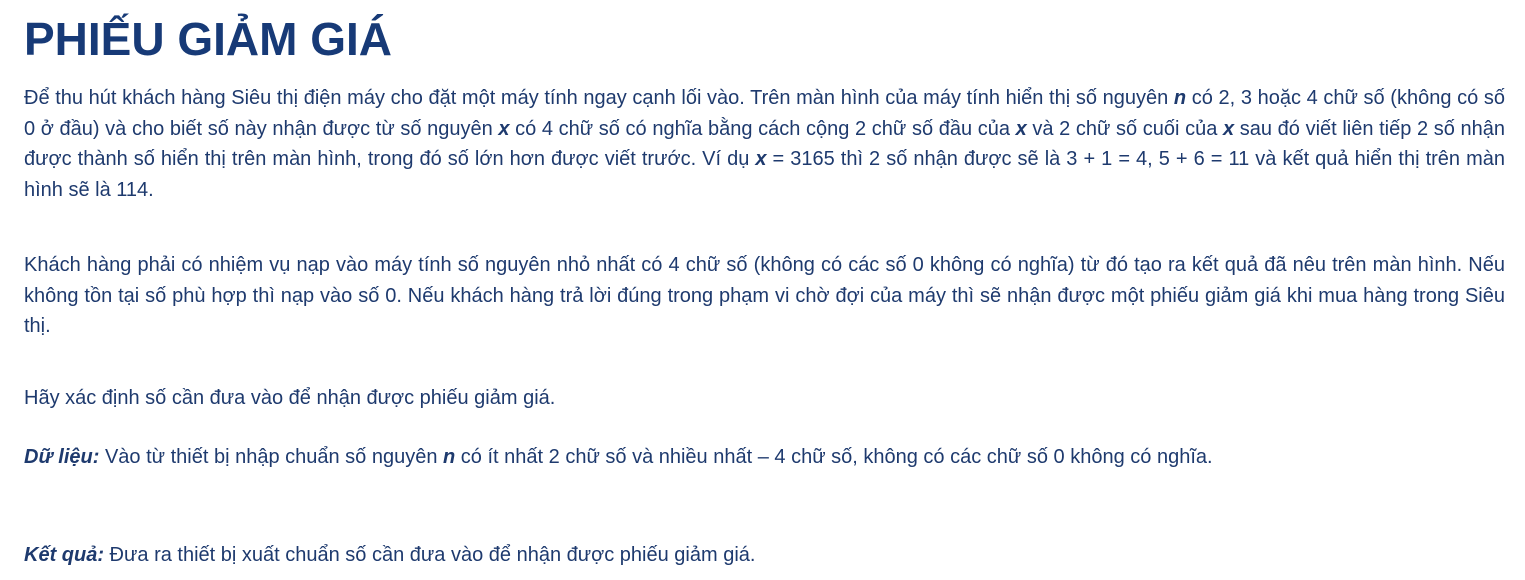 The image size is (1525, 580). I want to click on text: Vào từ thiết bị nhập chuẩn số nguyên, so click(271, 457).